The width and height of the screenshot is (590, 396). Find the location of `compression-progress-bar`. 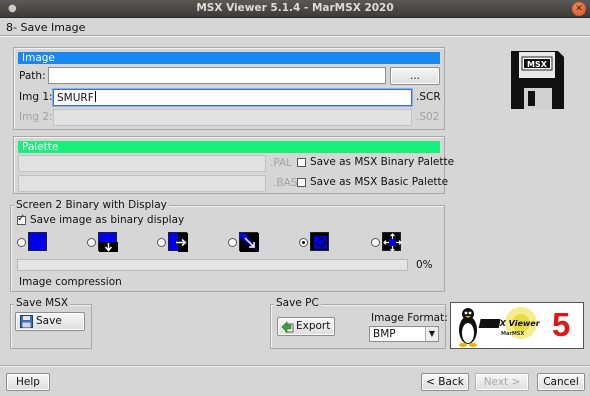

compression-progress-bar is located at coordinates (212, 265).